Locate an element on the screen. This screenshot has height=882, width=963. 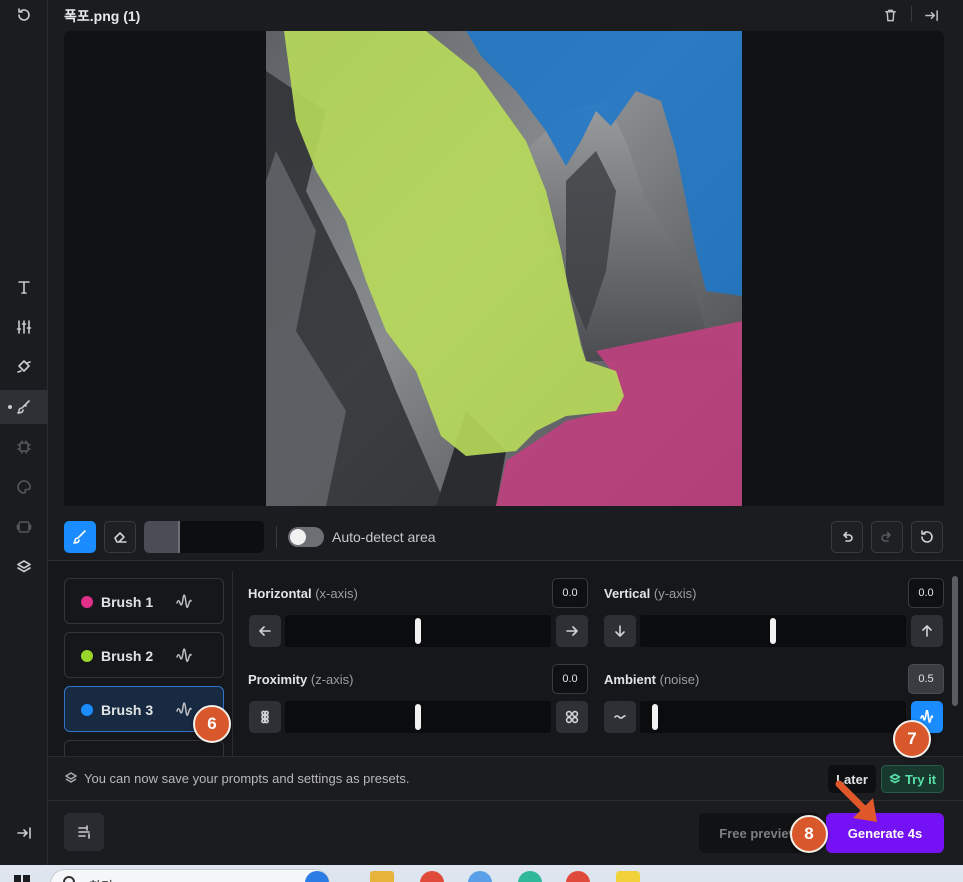
brush-label: Brush 3 is located at coordinates (127, 710).